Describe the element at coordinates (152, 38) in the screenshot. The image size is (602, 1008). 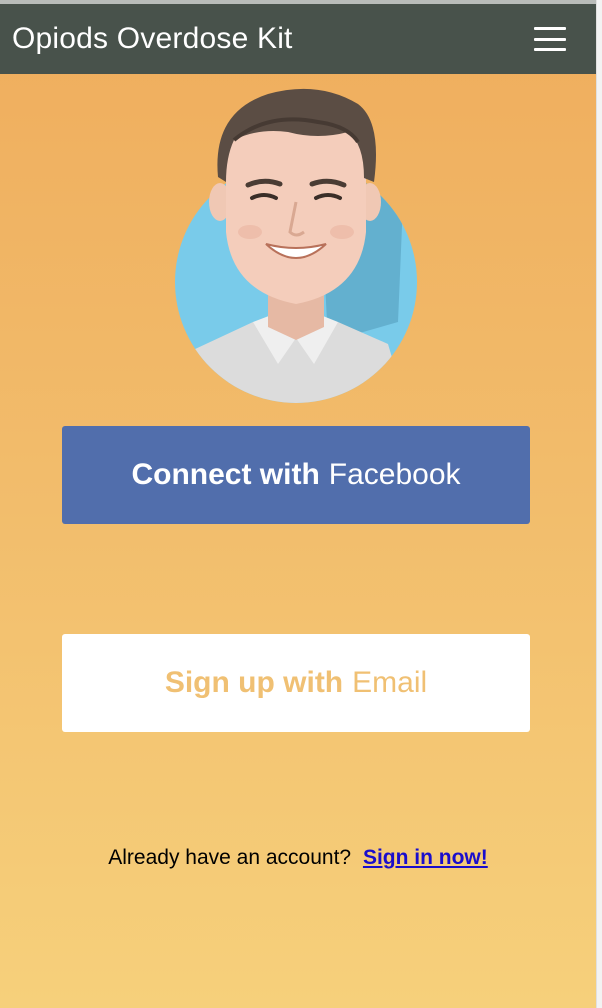
I see `app-title: Opiods Overdose Kit` at that location.